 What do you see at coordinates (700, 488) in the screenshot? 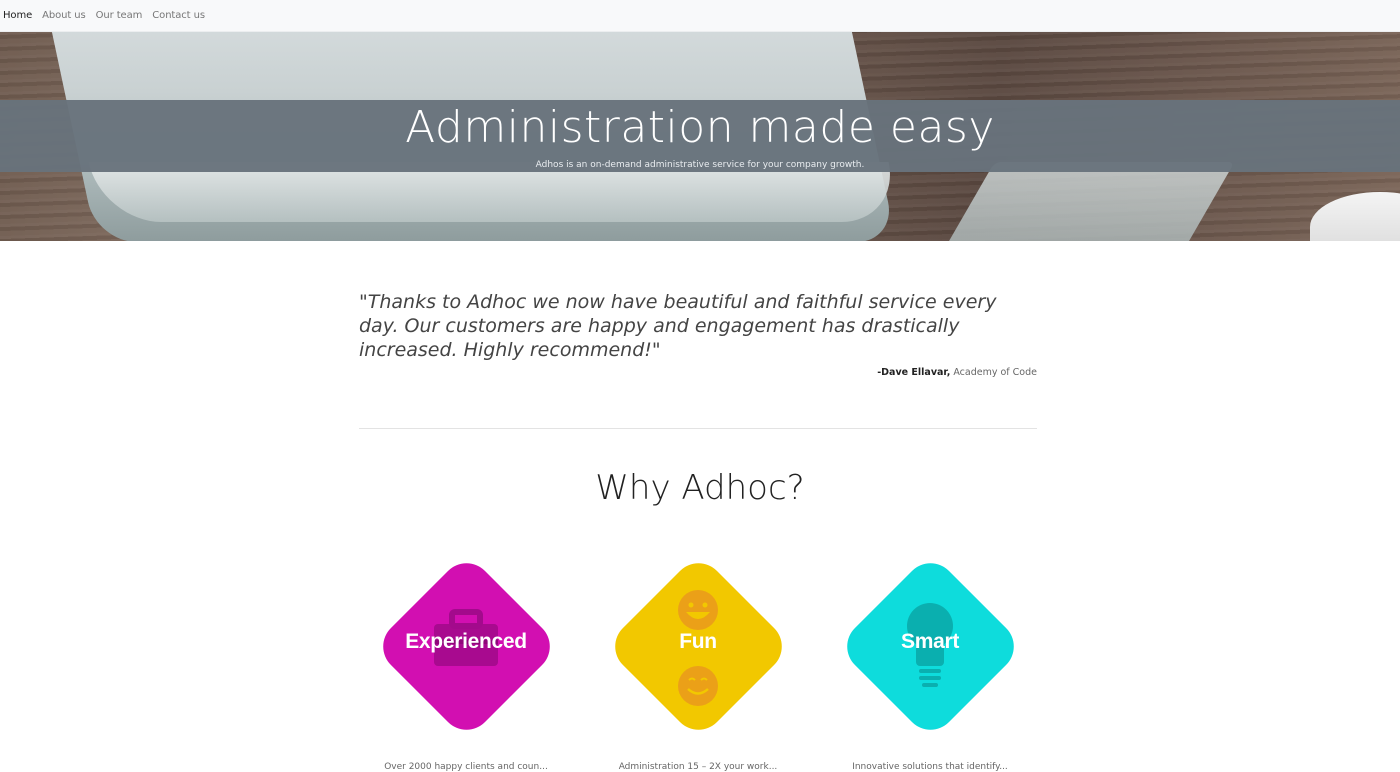
I see `why-title: Why Adhoc?` at bounding box center [700, 488].